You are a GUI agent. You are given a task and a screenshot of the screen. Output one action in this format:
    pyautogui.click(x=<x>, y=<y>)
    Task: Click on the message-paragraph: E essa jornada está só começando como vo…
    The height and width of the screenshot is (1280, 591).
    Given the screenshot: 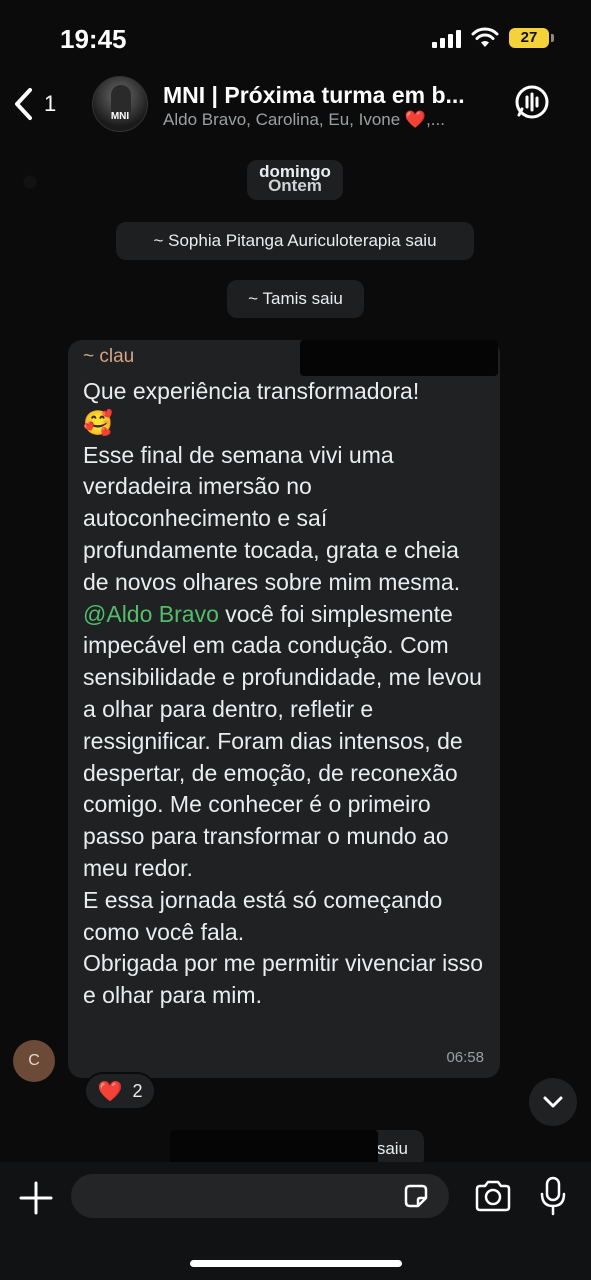 What is the action you would take?
    pyautogui.click(x=263, y=915)
    